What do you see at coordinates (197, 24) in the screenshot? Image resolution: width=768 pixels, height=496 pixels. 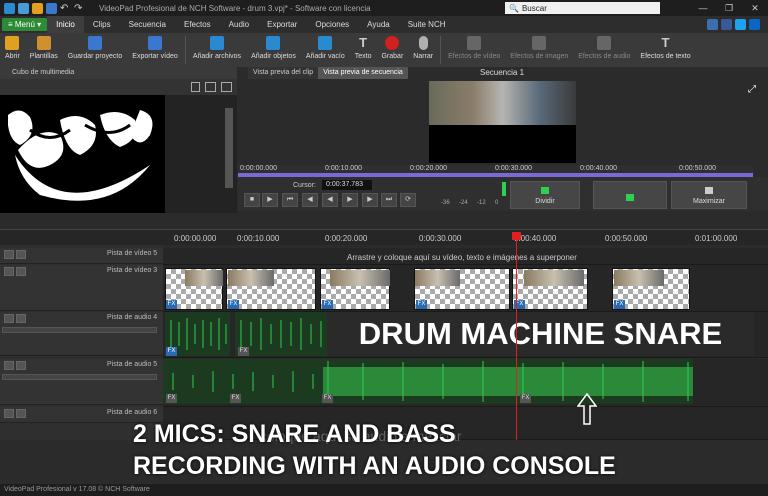 I see `tab-efectos: Efectos` at bounding box center [197, 24].